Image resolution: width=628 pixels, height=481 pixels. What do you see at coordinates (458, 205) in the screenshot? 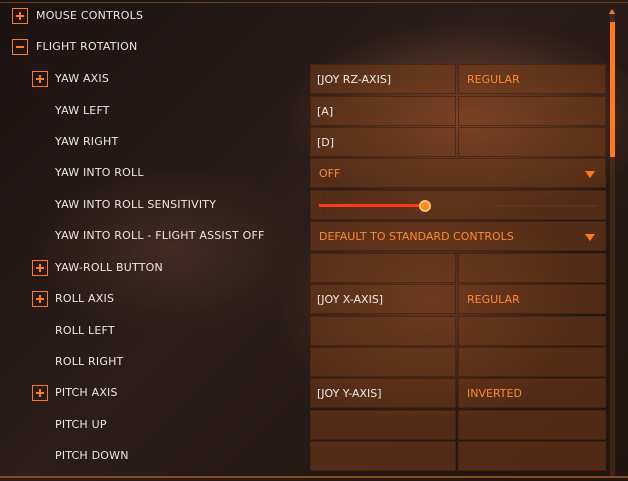
I see `yaw-into-roll-sensitivity-slider` at bounding box center [458, 205].